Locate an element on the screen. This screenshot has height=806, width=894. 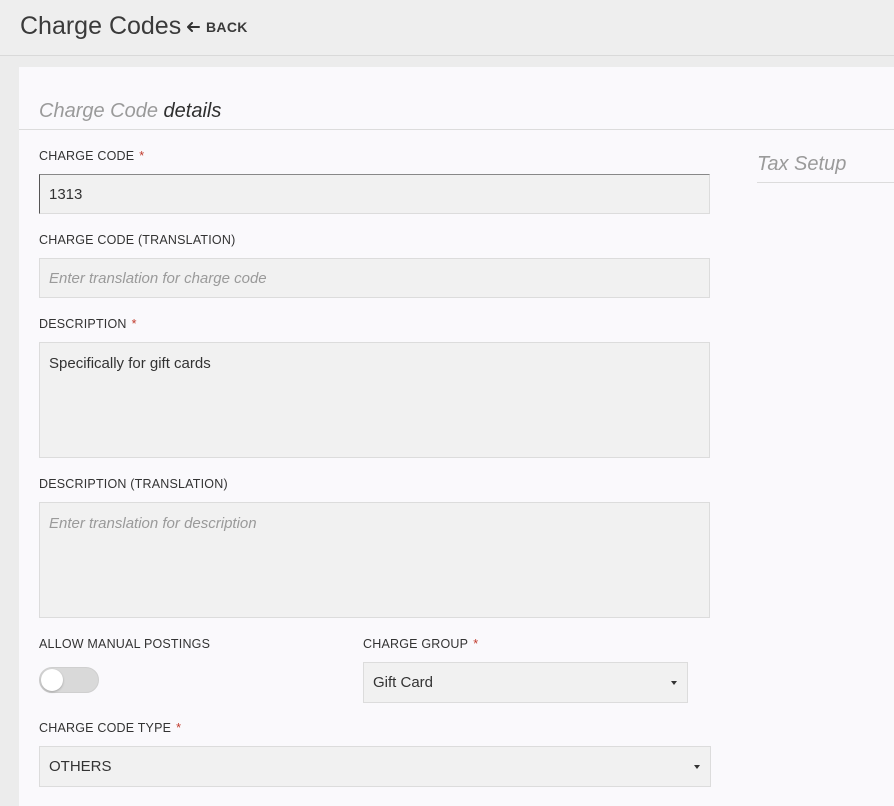
page-header: Charge Codes BACK is located at coordinates (447, 28).